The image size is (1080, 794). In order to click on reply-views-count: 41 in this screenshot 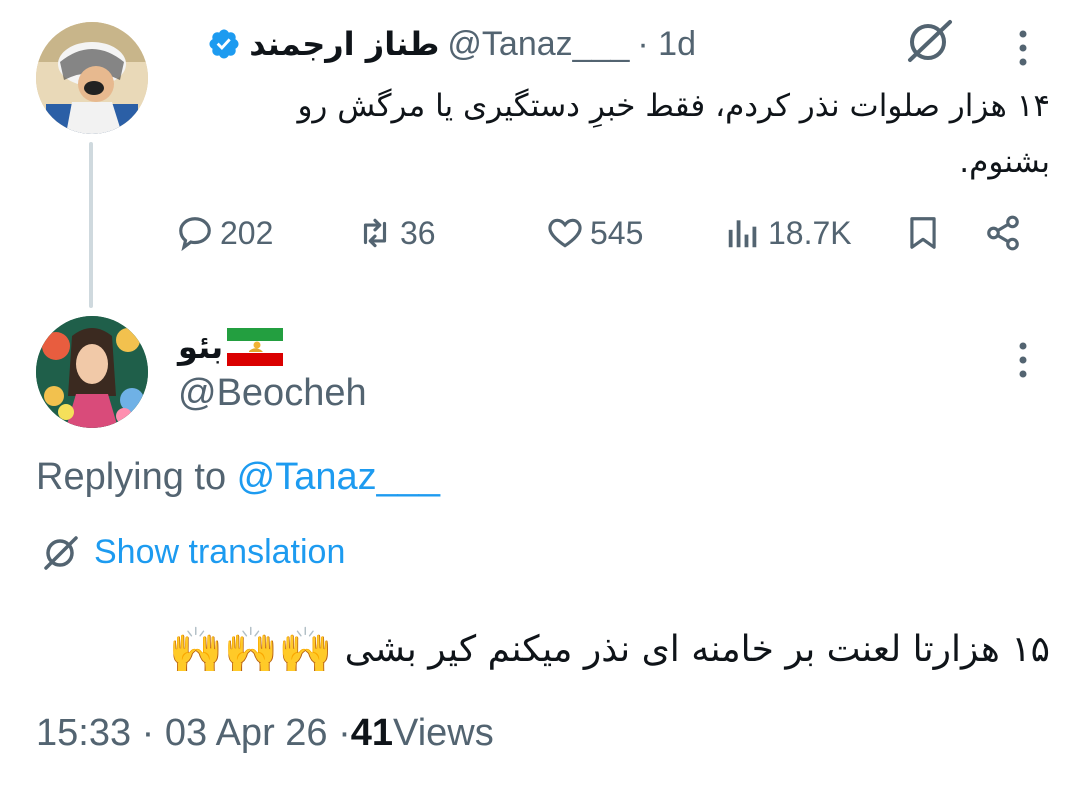, I will do `click(372, 733)`.